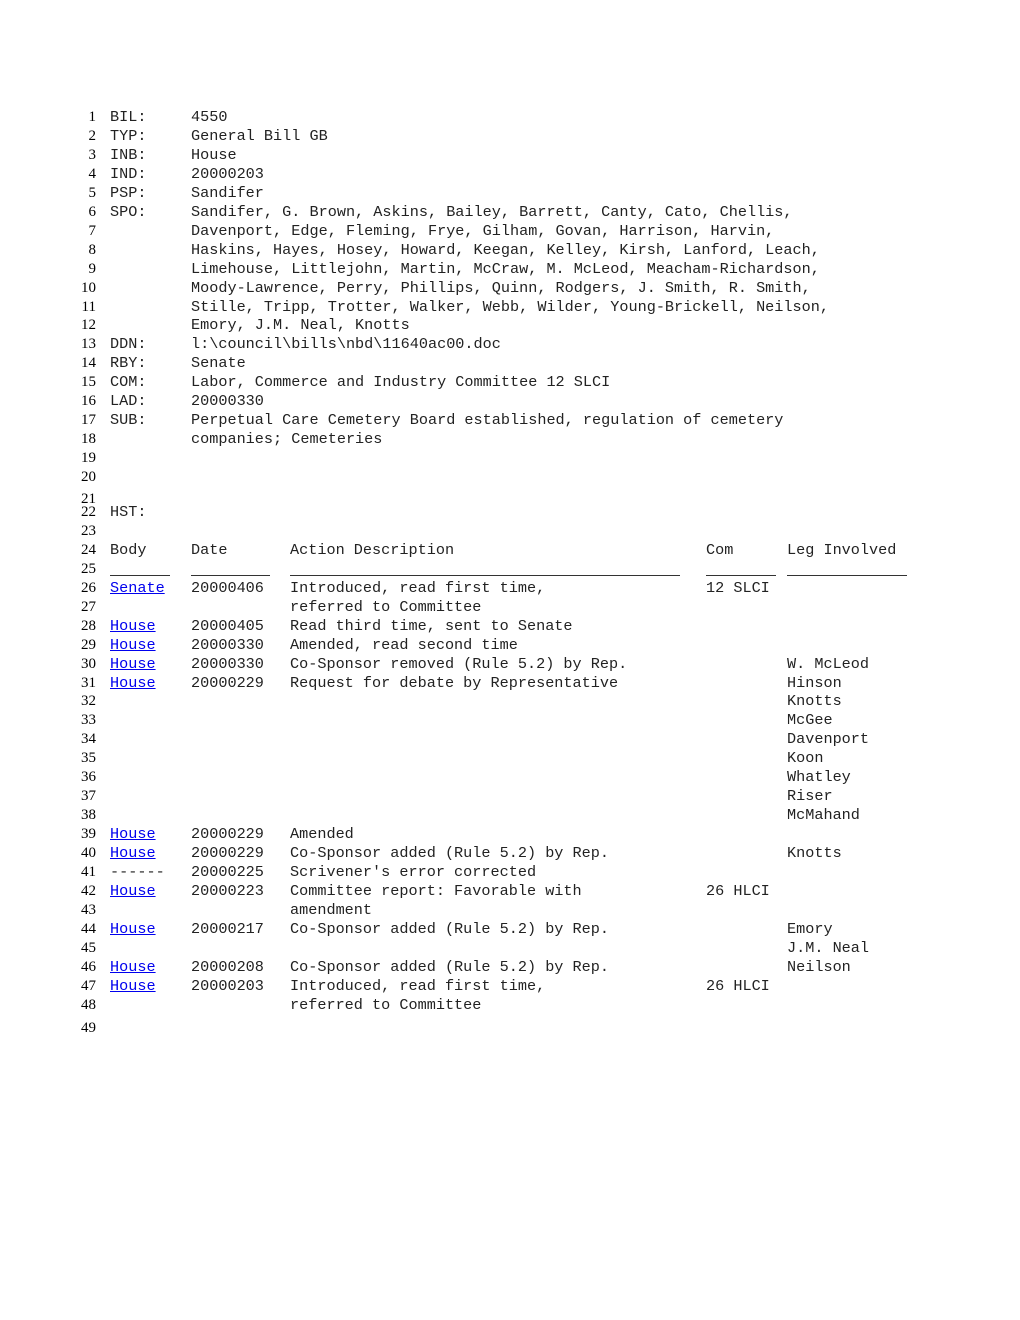 This screenshot has height=1320, width=1020. I want to click on line-number: 15, so click(88, 382).